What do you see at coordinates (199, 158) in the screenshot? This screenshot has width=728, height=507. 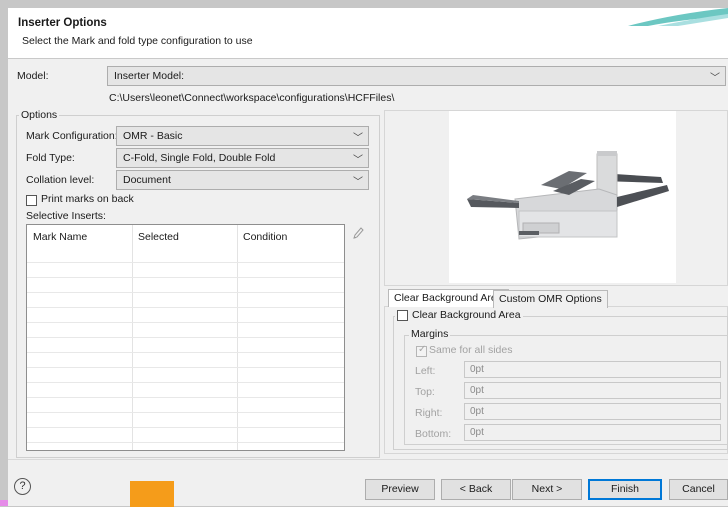 I see `fold-type-value: C-Fold, Single Fold, Double Fold` at bounding box center [199, 158].